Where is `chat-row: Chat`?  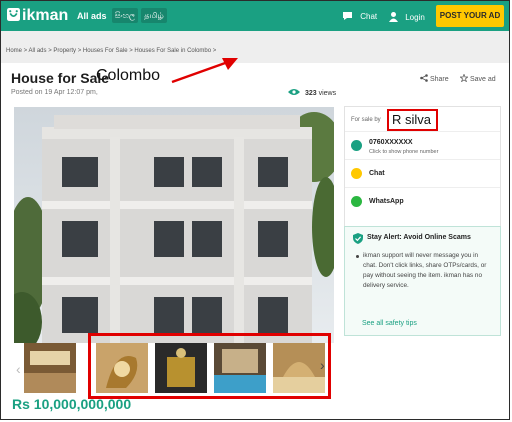
chat-row: Chat is located at coordinates (422, 173).